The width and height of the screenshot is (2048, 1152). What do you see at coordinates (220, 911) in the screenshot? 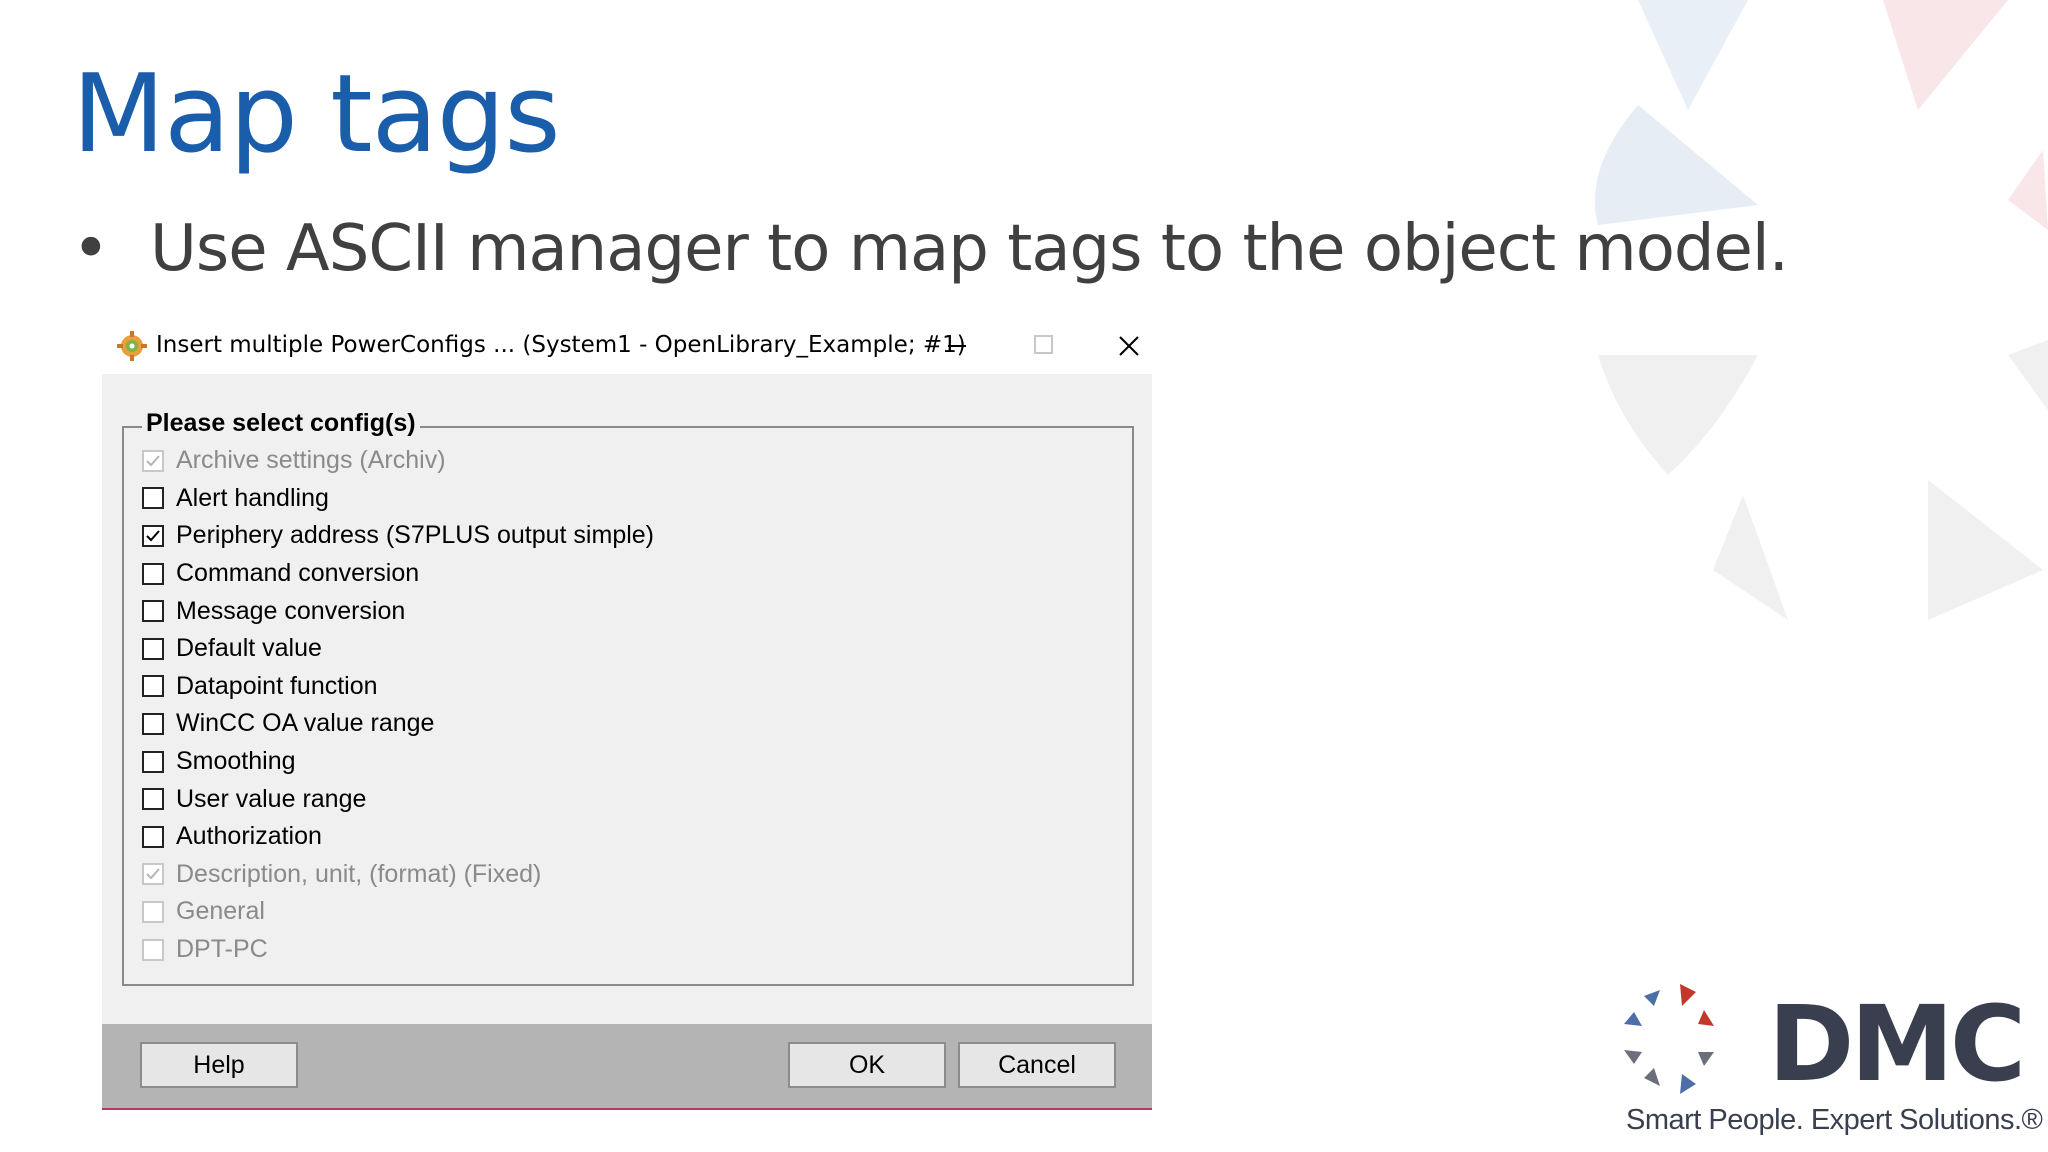
I see `checkbox-label: General` at bounding box center [220, 911].